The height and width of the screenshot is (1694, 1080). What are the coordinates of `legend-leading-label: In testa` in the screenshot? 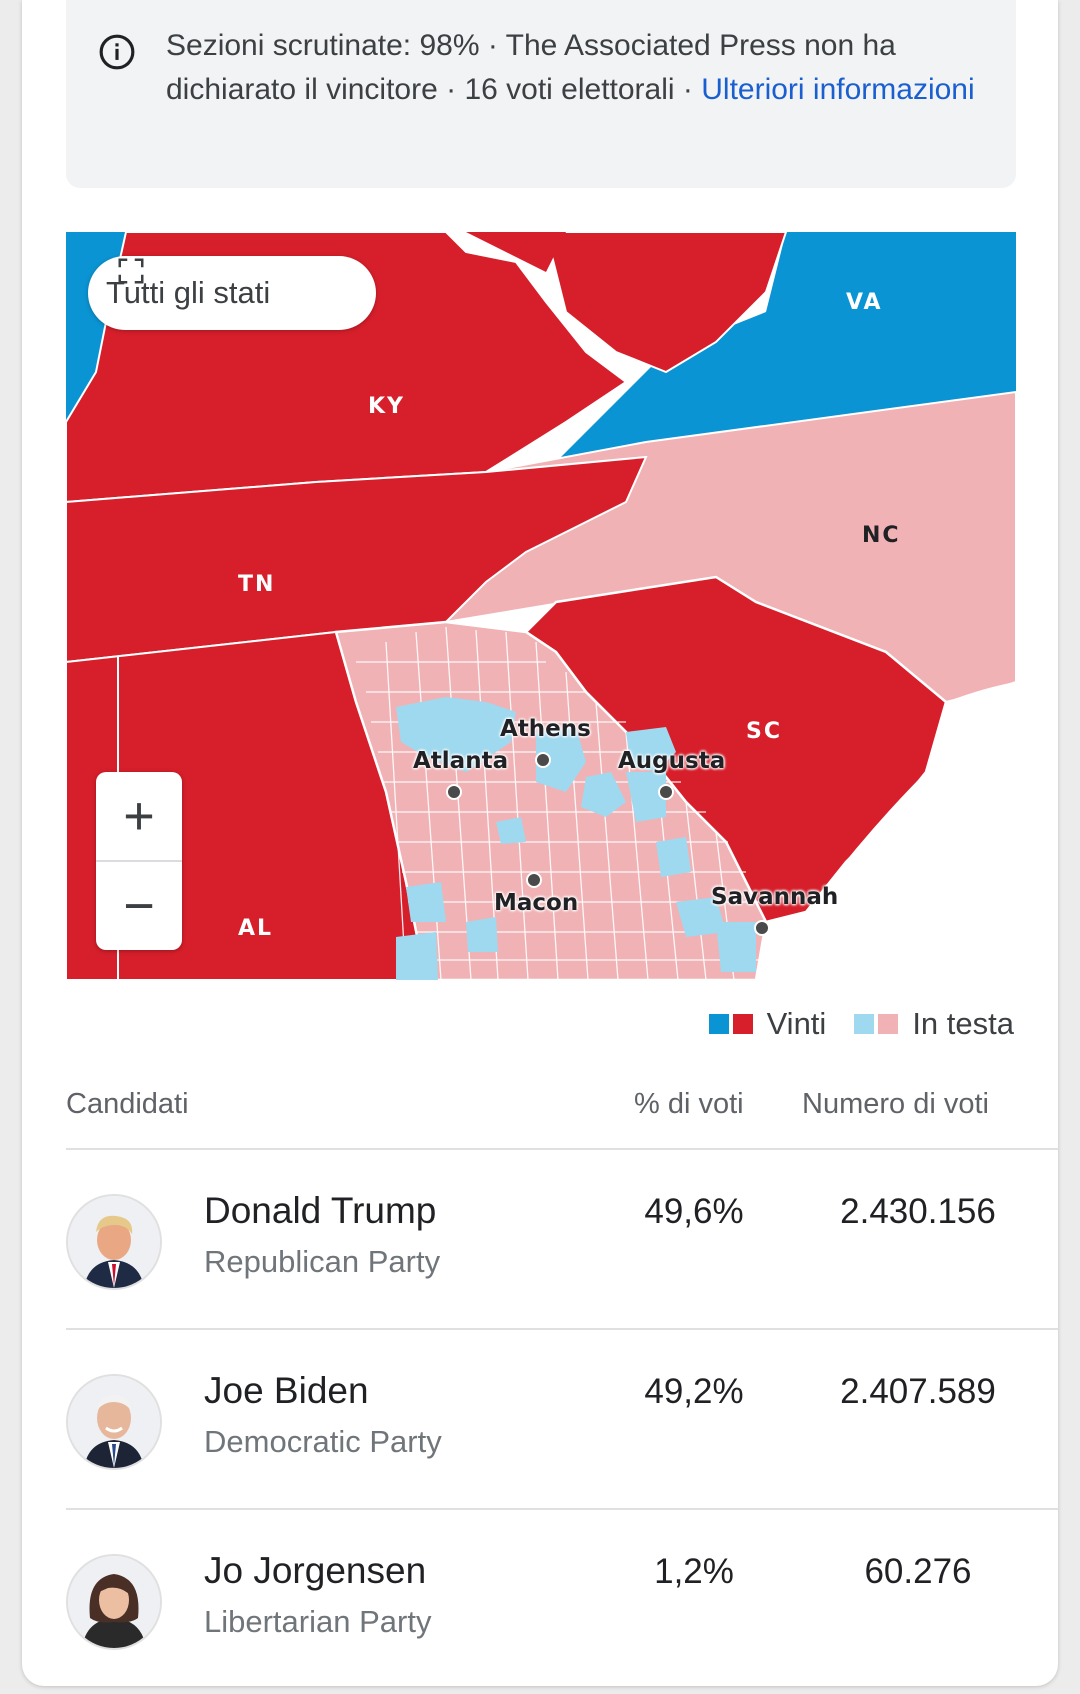 It's located at (963, 1023).